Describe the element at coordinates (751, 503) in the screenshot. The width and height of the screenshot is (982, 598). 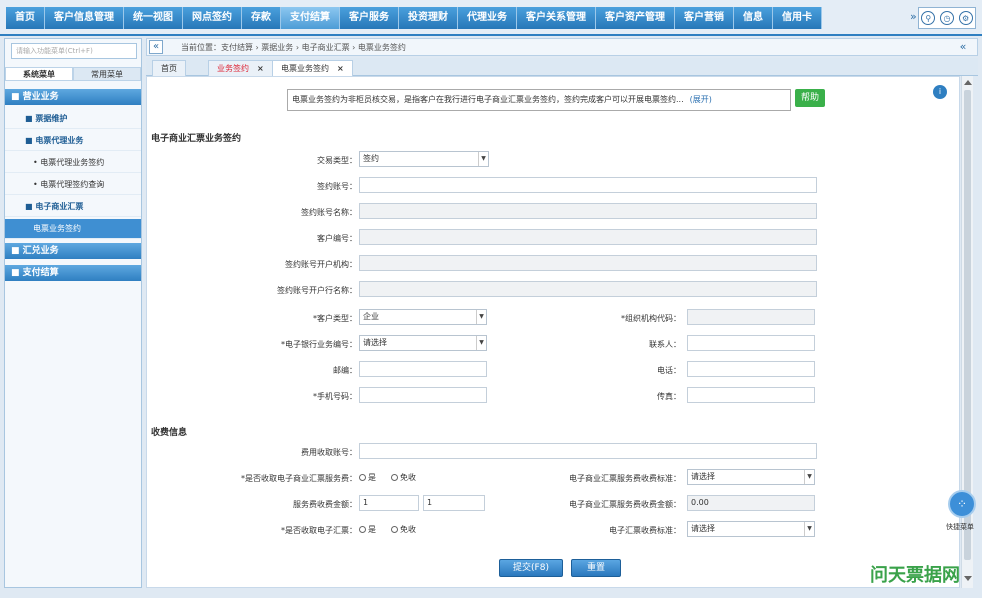
I see `fee-total-input: 0.00` at that location.